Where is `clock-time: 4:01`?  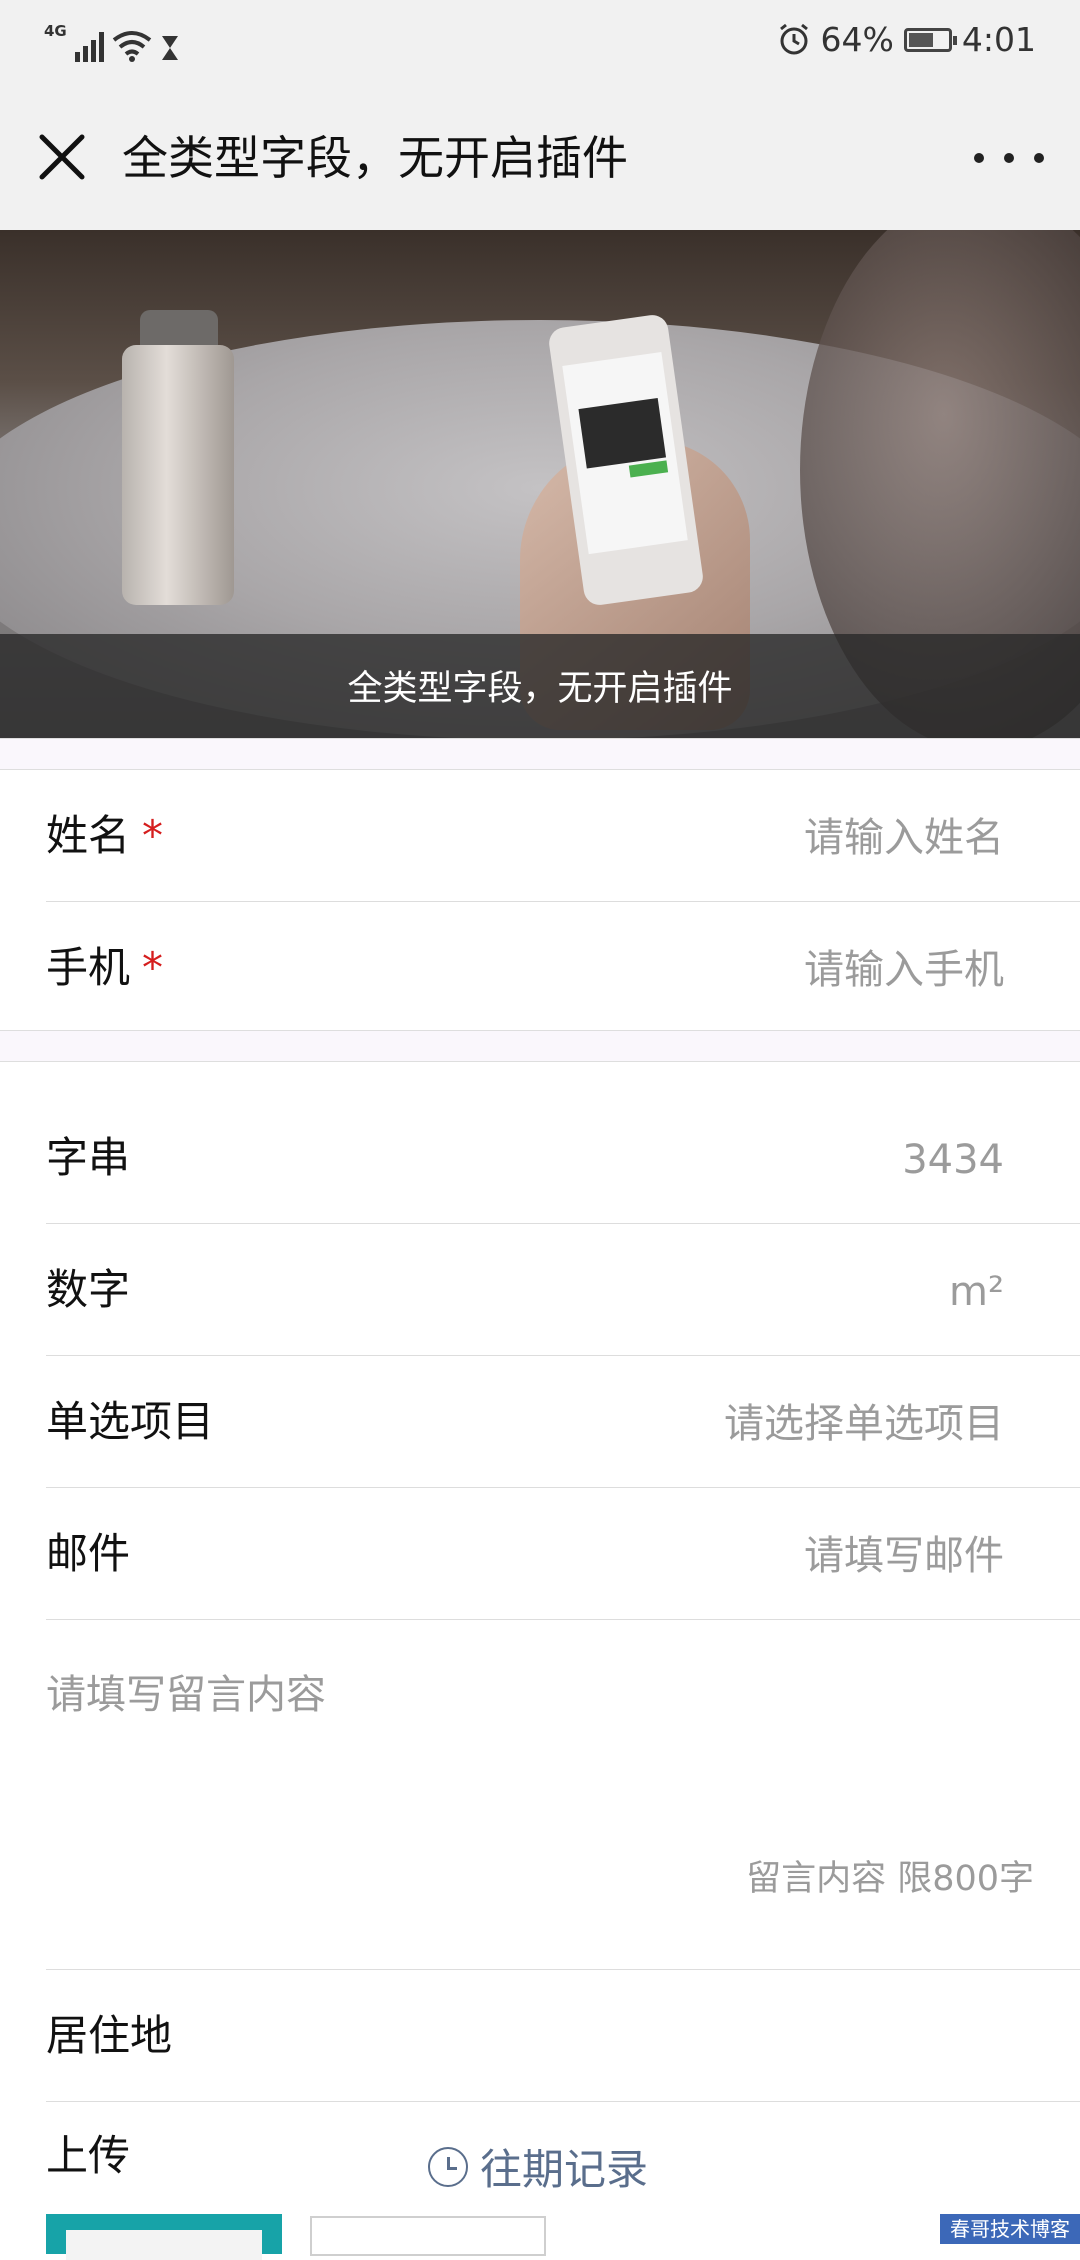 clock-time: 4:01 is located at coordinates (998, 39).